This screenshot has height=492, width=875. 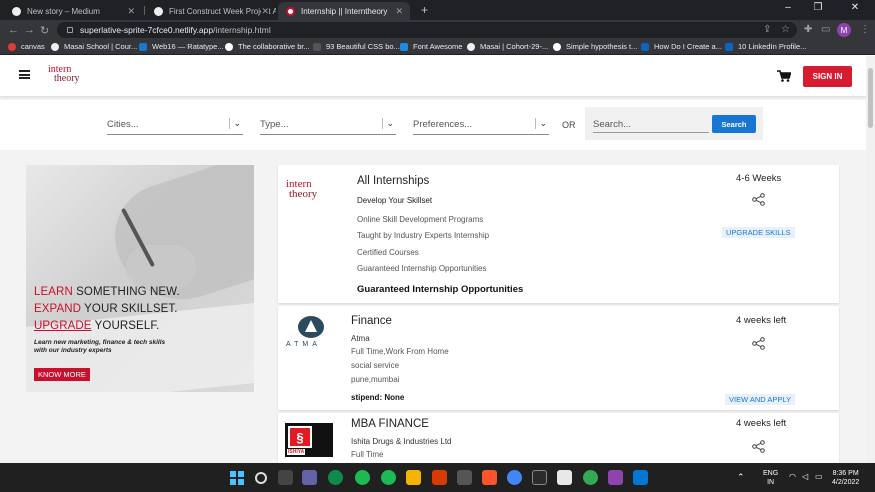 What do you see at coordinates (770, 478) in the screenshot?
I see `language-indicator: ENG IN` at bounding box center [770, 478].